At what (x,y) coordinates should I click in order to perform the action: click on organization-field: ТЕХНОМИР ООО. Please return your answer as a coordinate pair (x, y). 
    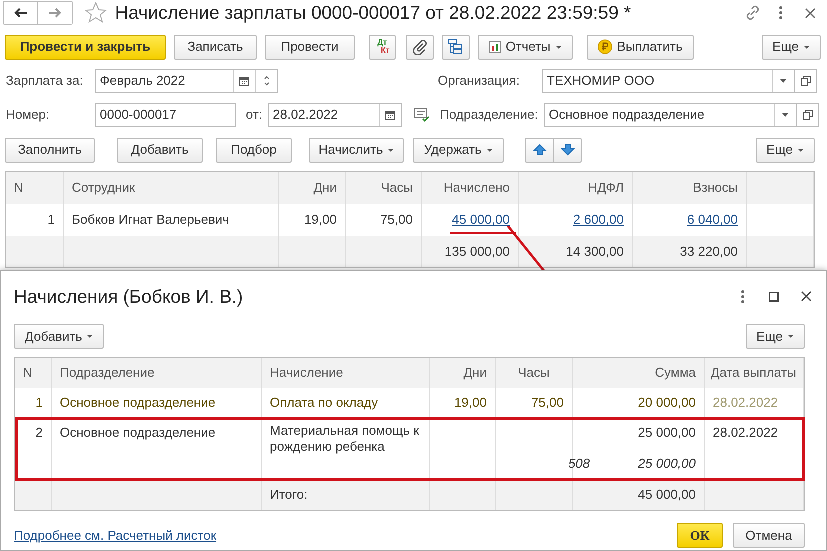
    Looking at the image, I should click on (668, 81).